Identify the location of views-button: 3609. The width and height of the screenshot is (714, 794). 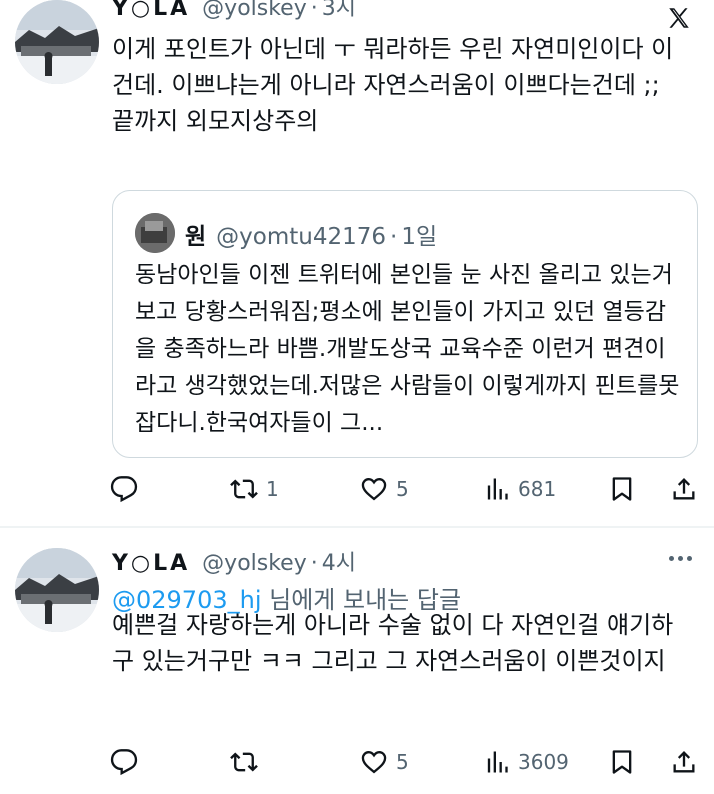
(525, 762).